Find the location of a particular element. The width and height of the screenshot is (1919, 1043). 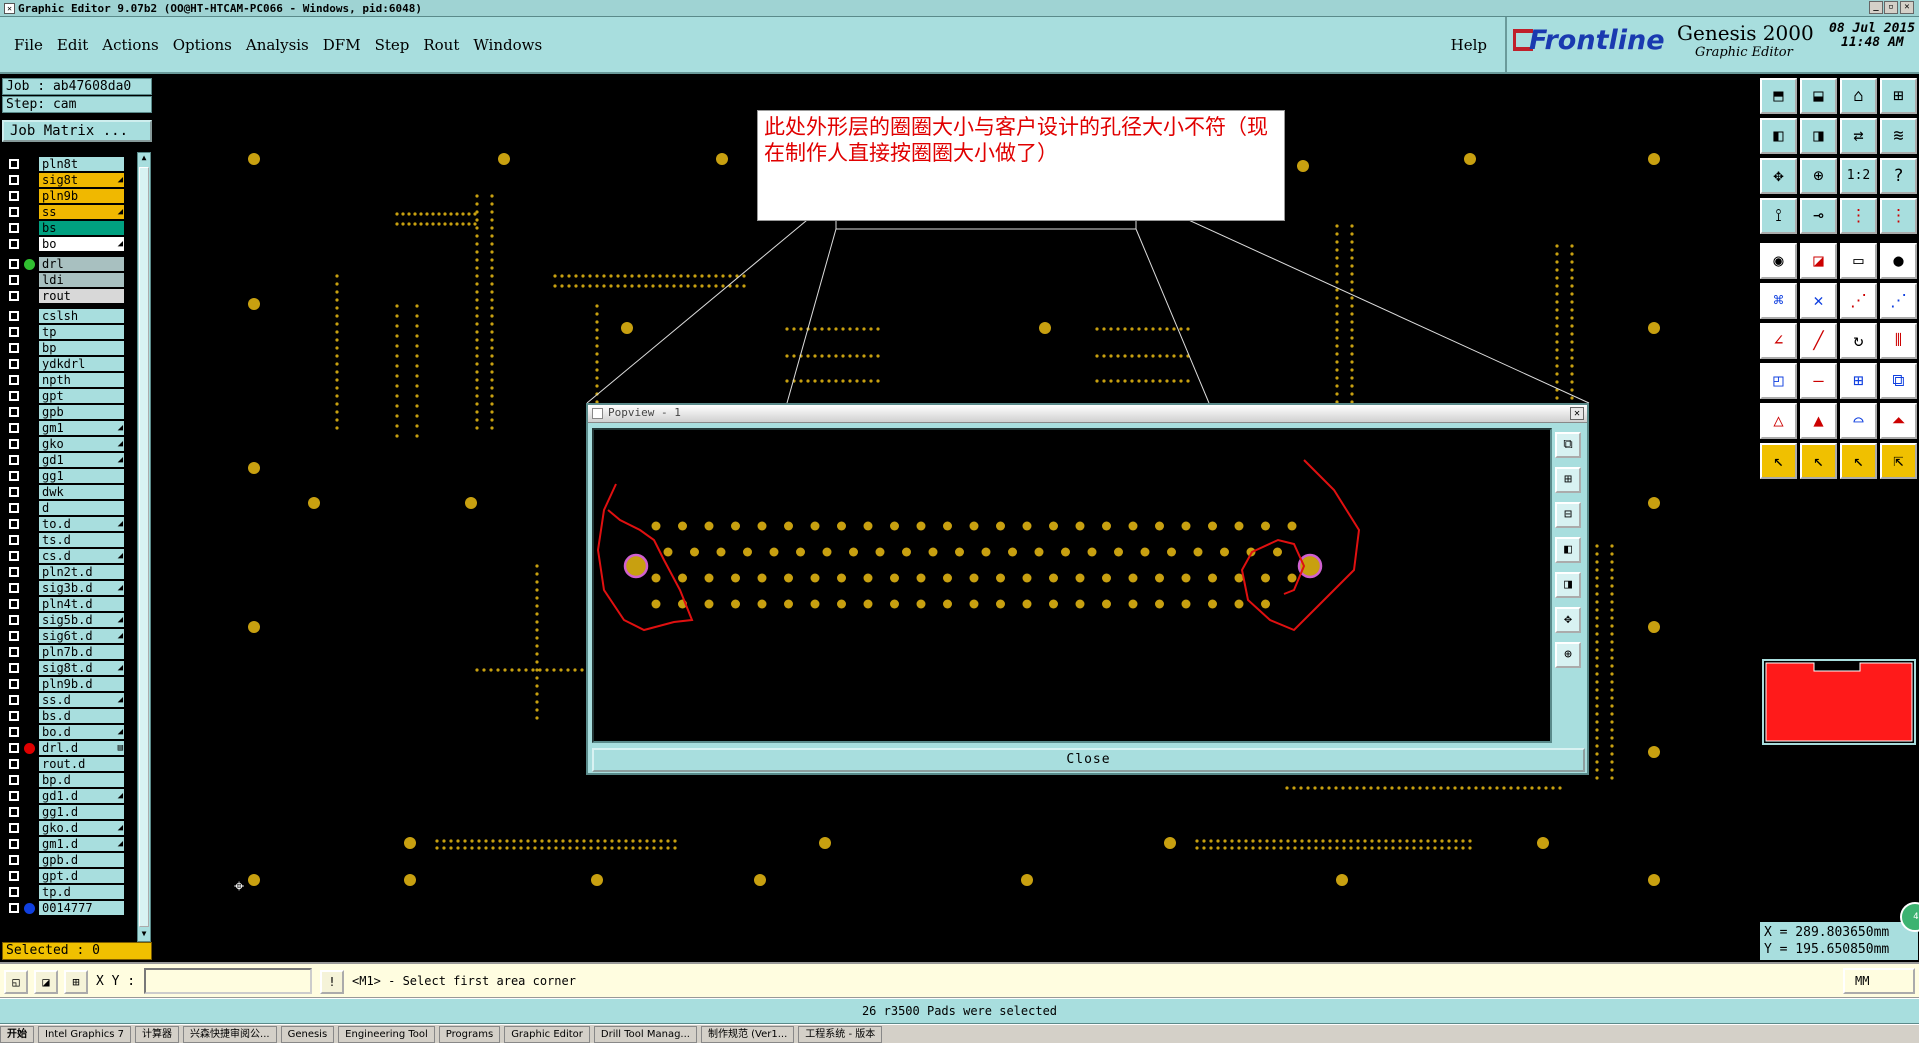

line-tool-icon: ◪ is located at coordinates (1818, 261).